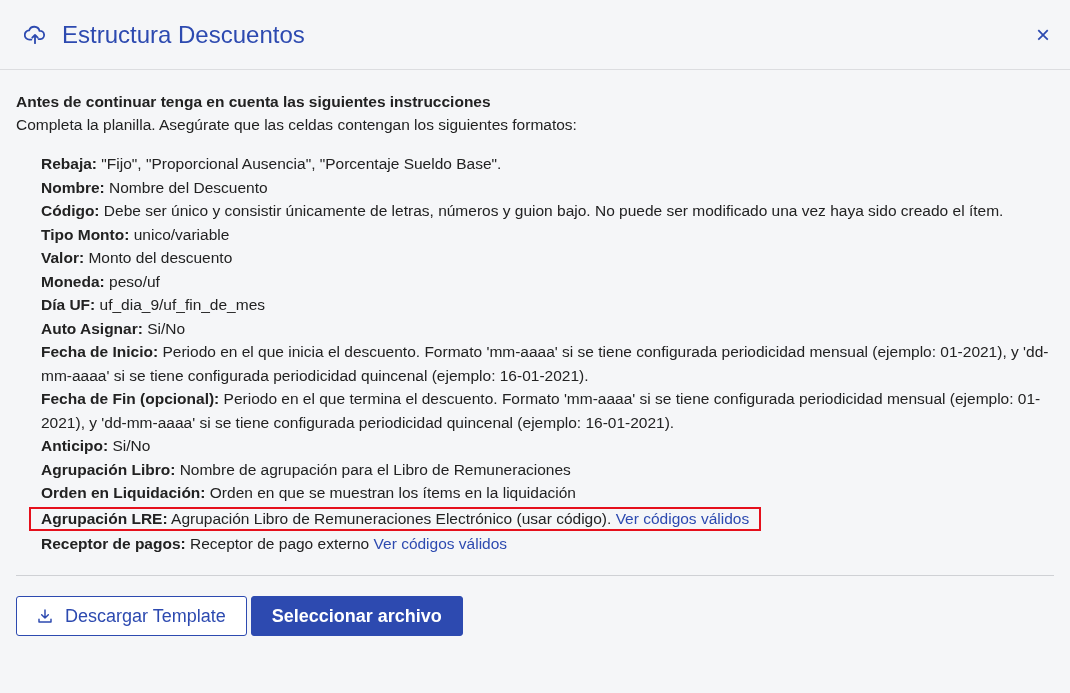  Describe the element at coordinates (131, 616) in the screenshot. I see `download-template-button: Descargar Template` at that location.